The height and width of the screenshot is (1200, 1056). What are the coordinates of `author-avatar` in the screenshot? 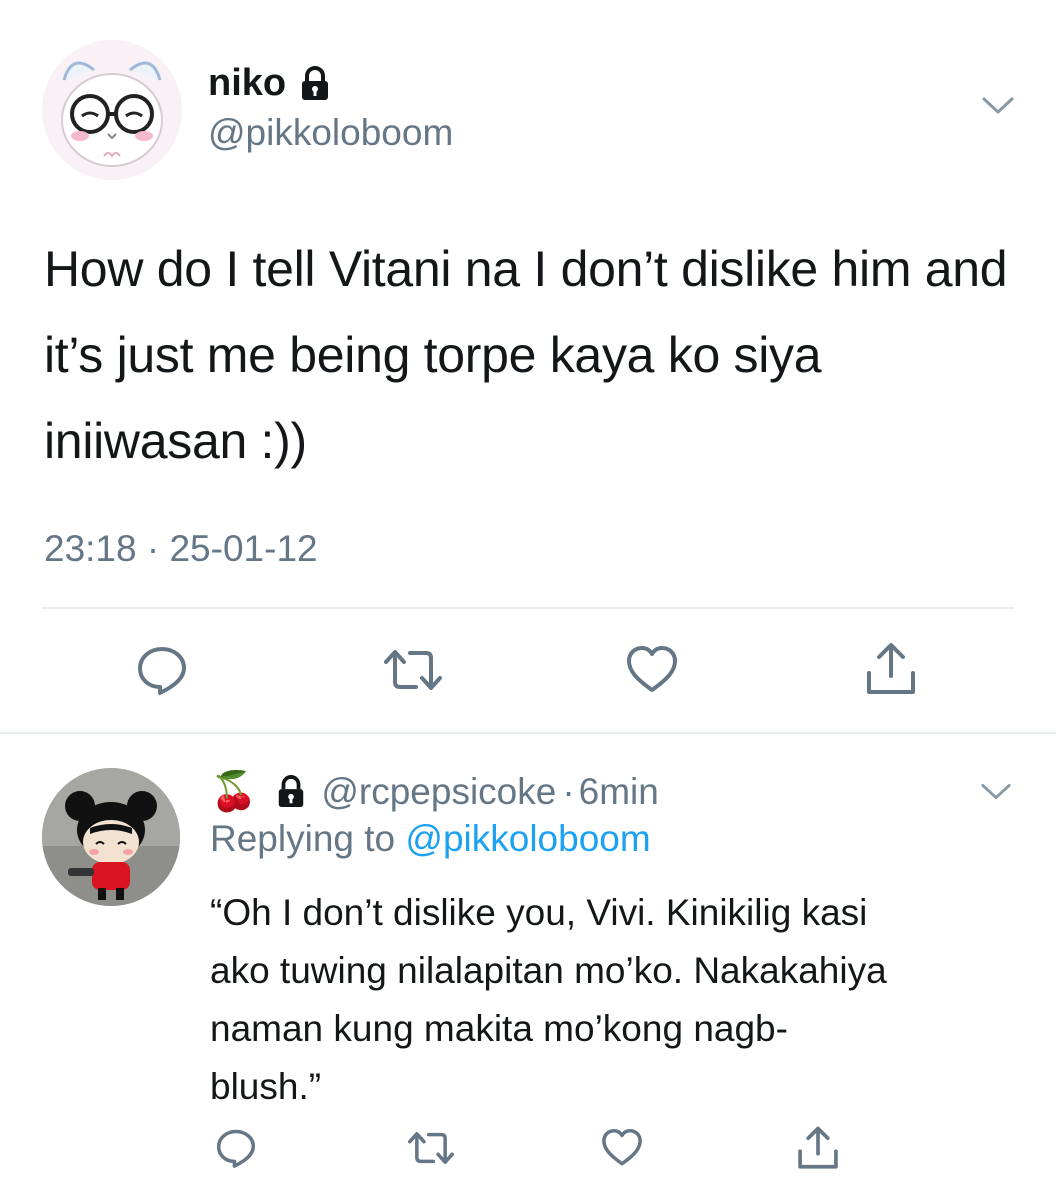 It's located at (112, 110).